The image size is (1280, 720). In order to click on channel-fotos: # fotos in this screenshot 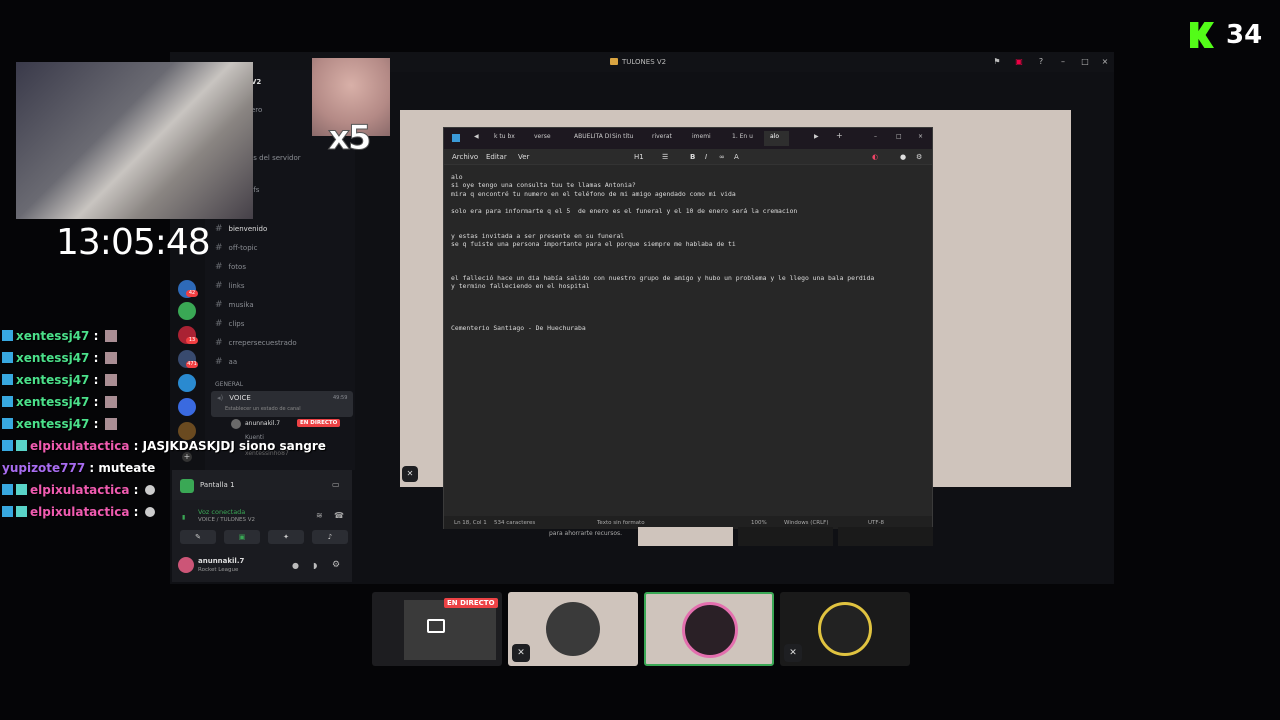, I will do `click(230, 267)`.